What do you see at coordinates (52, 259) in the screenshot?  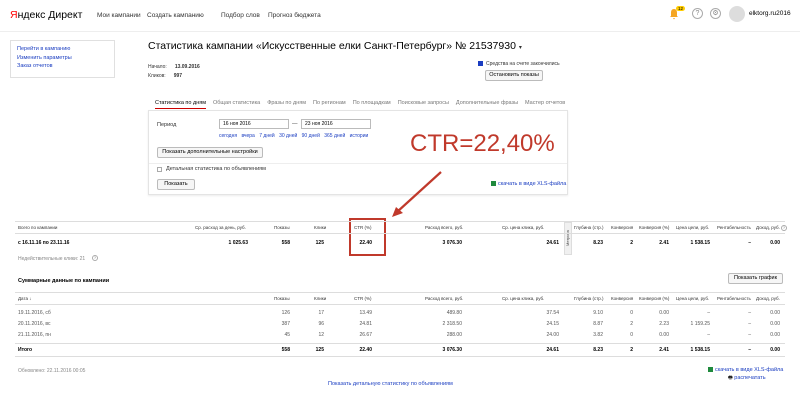 I see `invalid-clicks: Недействительные клики: 21` at bounding box center [52, 259].